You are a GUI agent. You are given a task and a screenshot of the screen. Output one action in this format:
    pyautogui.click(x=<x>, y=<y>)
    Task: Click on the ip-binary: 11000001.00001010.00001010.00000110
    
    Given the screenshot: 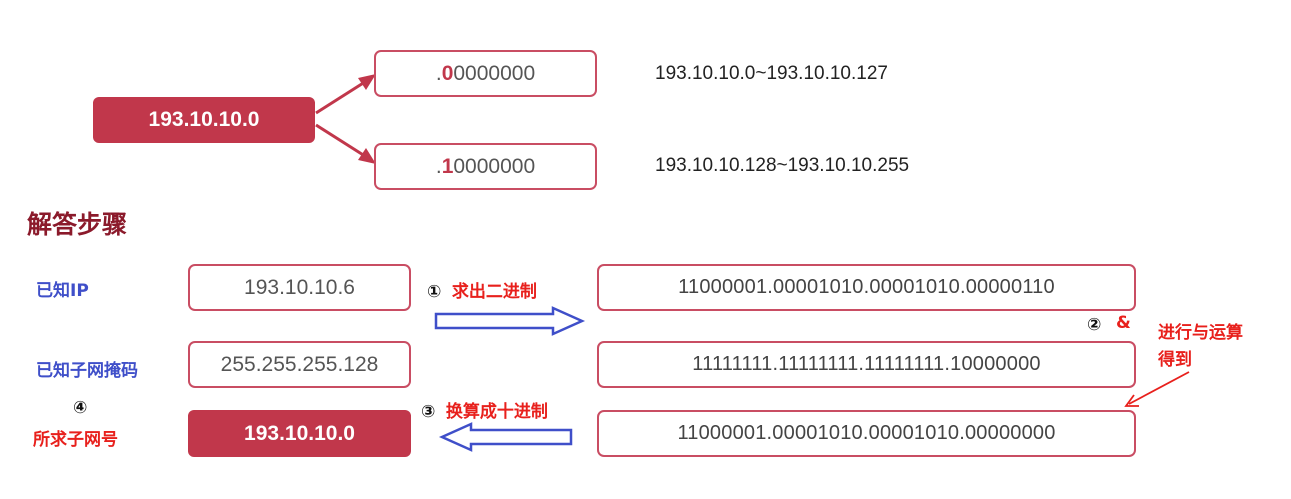 What is the action you would take?
    pyautogui.click(x=866, y=287)
    